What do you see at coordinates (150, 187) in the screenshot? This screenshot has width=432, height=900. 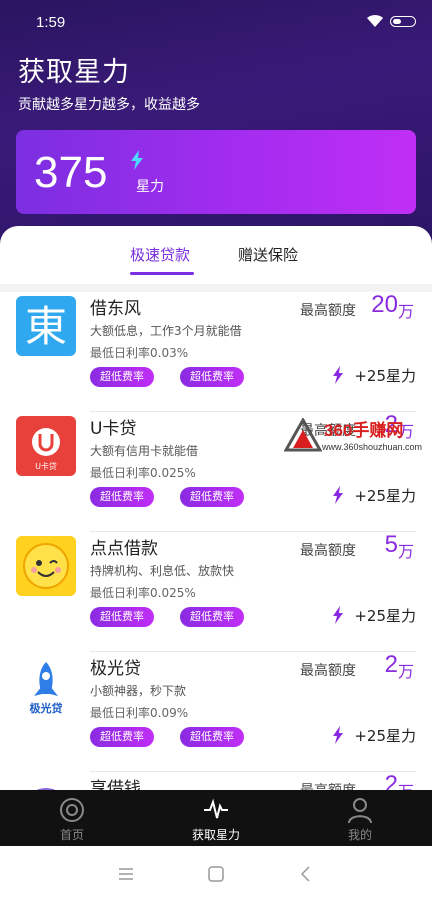 I see `points-unit: 星力` at bounding box center [150, 187].